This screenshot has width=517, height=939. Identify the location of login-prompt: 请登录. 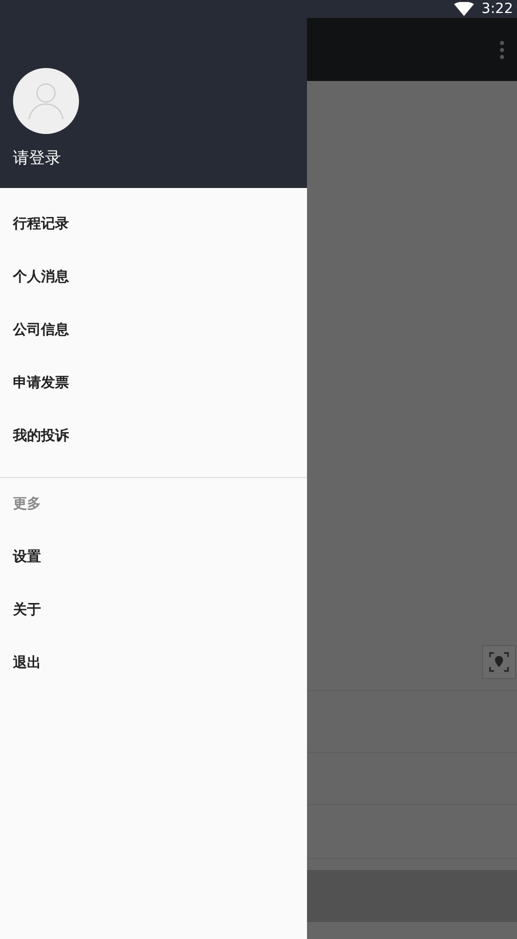
(153, 158).